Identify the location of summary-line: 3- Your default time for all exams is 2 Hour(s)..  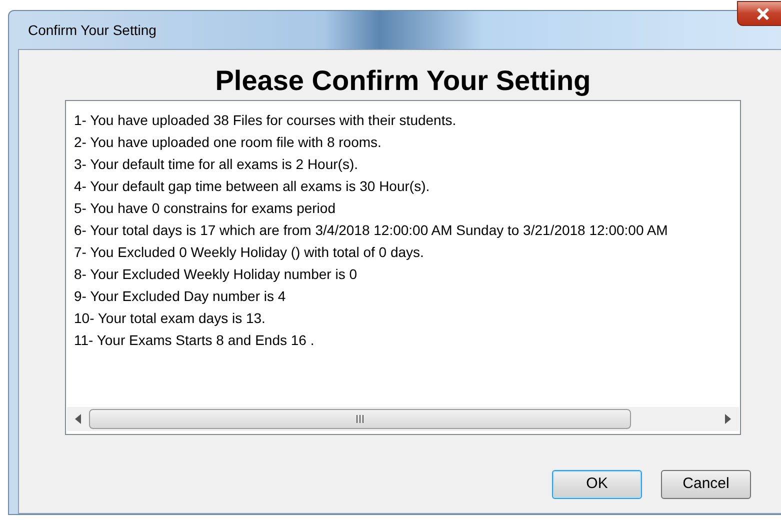
(216, 164).